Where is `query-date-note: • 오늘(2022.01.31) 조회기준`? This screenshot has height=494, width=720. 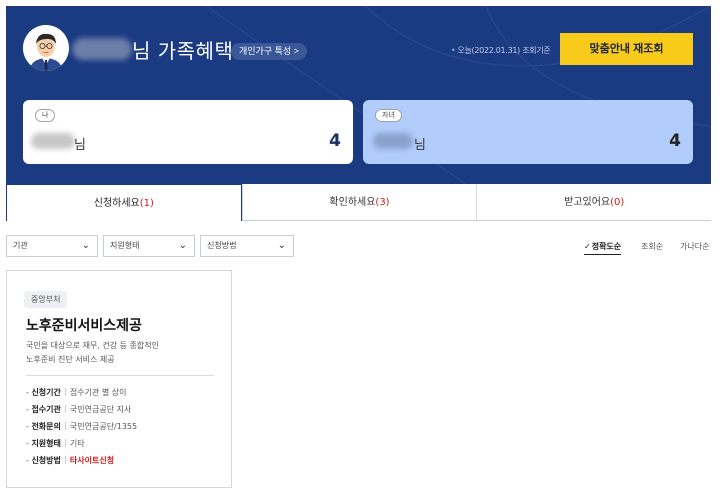
query-date-note: • 오늘(2022.01.31) 조회기준 is located at coordinates (501, 50).